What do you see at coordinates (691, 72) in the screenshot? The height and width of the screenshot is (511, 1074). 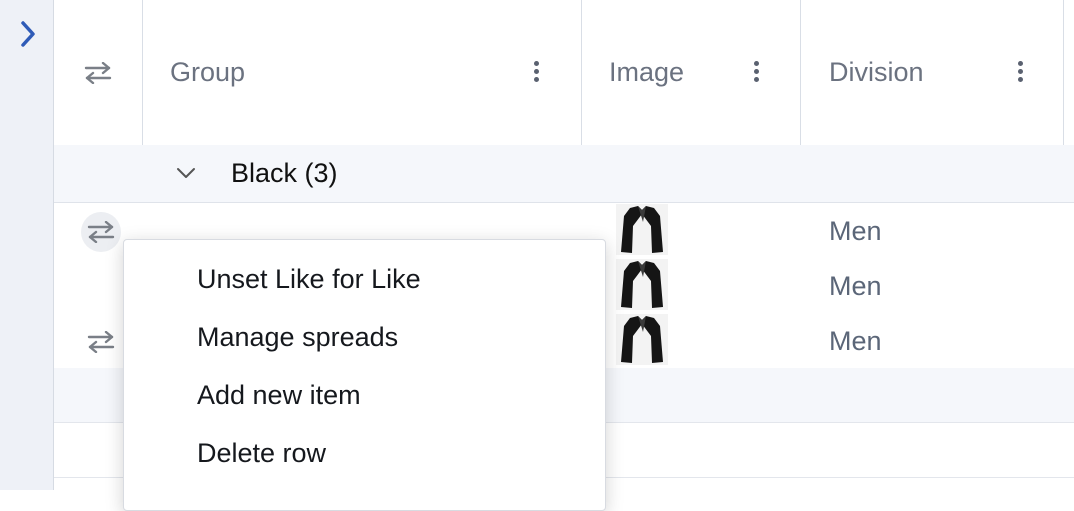 I see `column-header-image: Image` at bounding box center [691, 72].